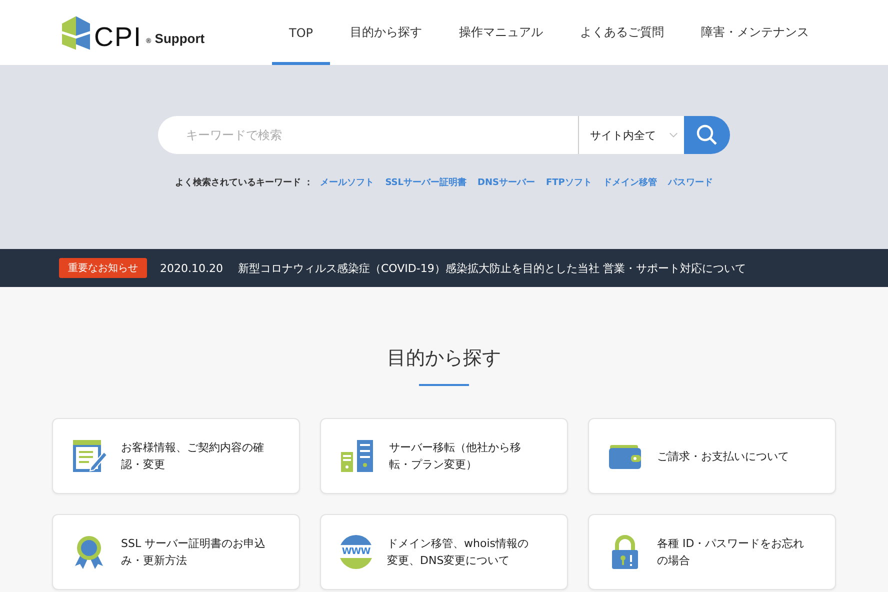 Image resolution: width=888 pixels, height=592 pixels. What do you see at coordinates (191, 268) in the screenshot?
I see `notice-date: 2020.10.20` at bounding box center [191, 268].